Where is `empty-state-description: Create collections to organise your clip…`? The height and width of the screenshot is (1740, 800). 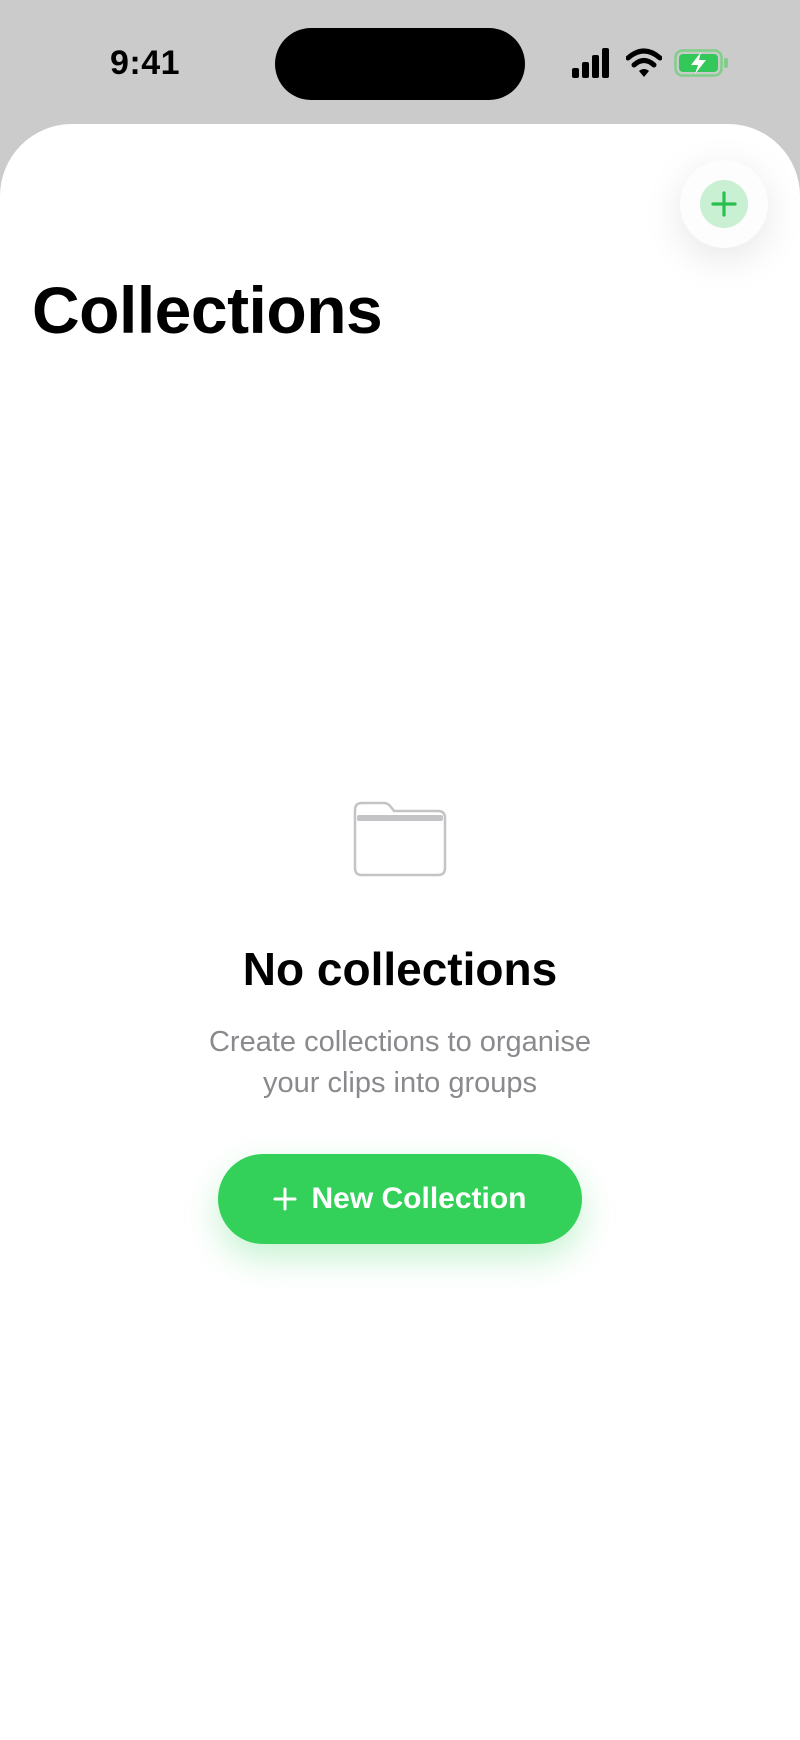
empty-state-description: Create collections to organise your clip… is located at coordinates (400, 1062).